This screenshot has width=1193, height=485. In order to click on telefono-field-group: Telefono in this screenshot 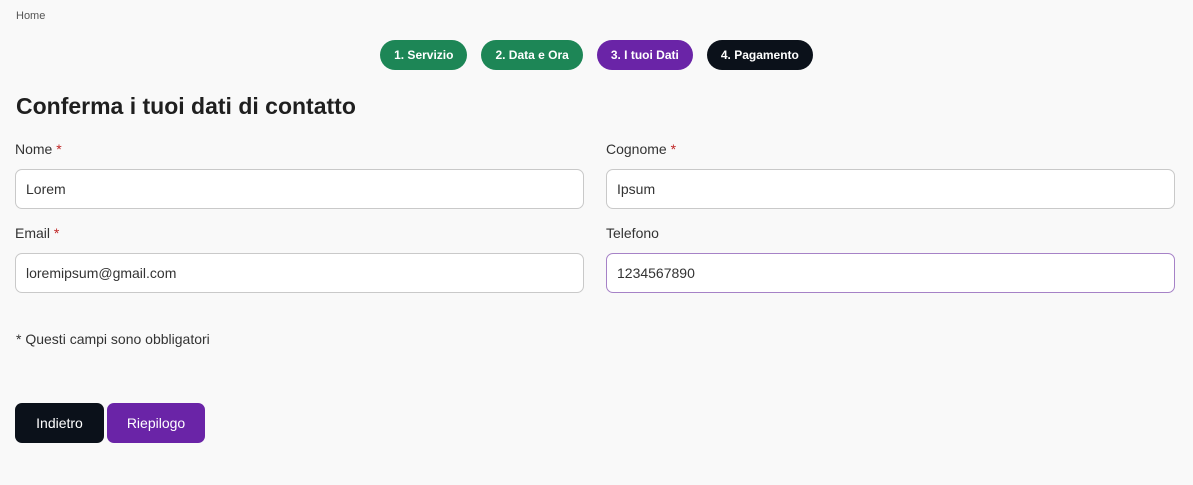, I will do `click(890, 258)`.